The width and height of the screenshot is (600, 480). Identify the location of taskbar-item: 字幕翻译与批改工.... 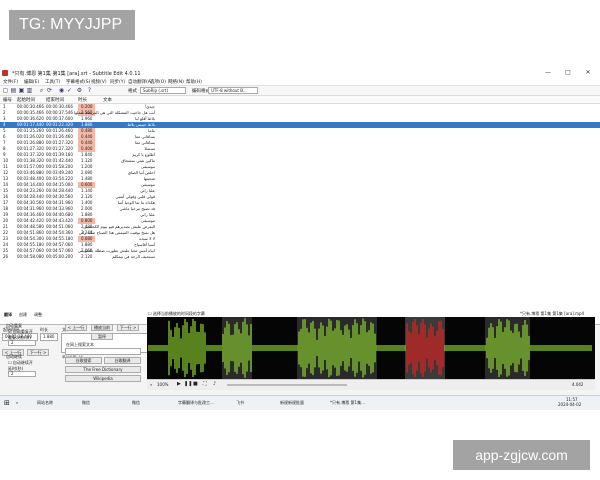
(196, 403).